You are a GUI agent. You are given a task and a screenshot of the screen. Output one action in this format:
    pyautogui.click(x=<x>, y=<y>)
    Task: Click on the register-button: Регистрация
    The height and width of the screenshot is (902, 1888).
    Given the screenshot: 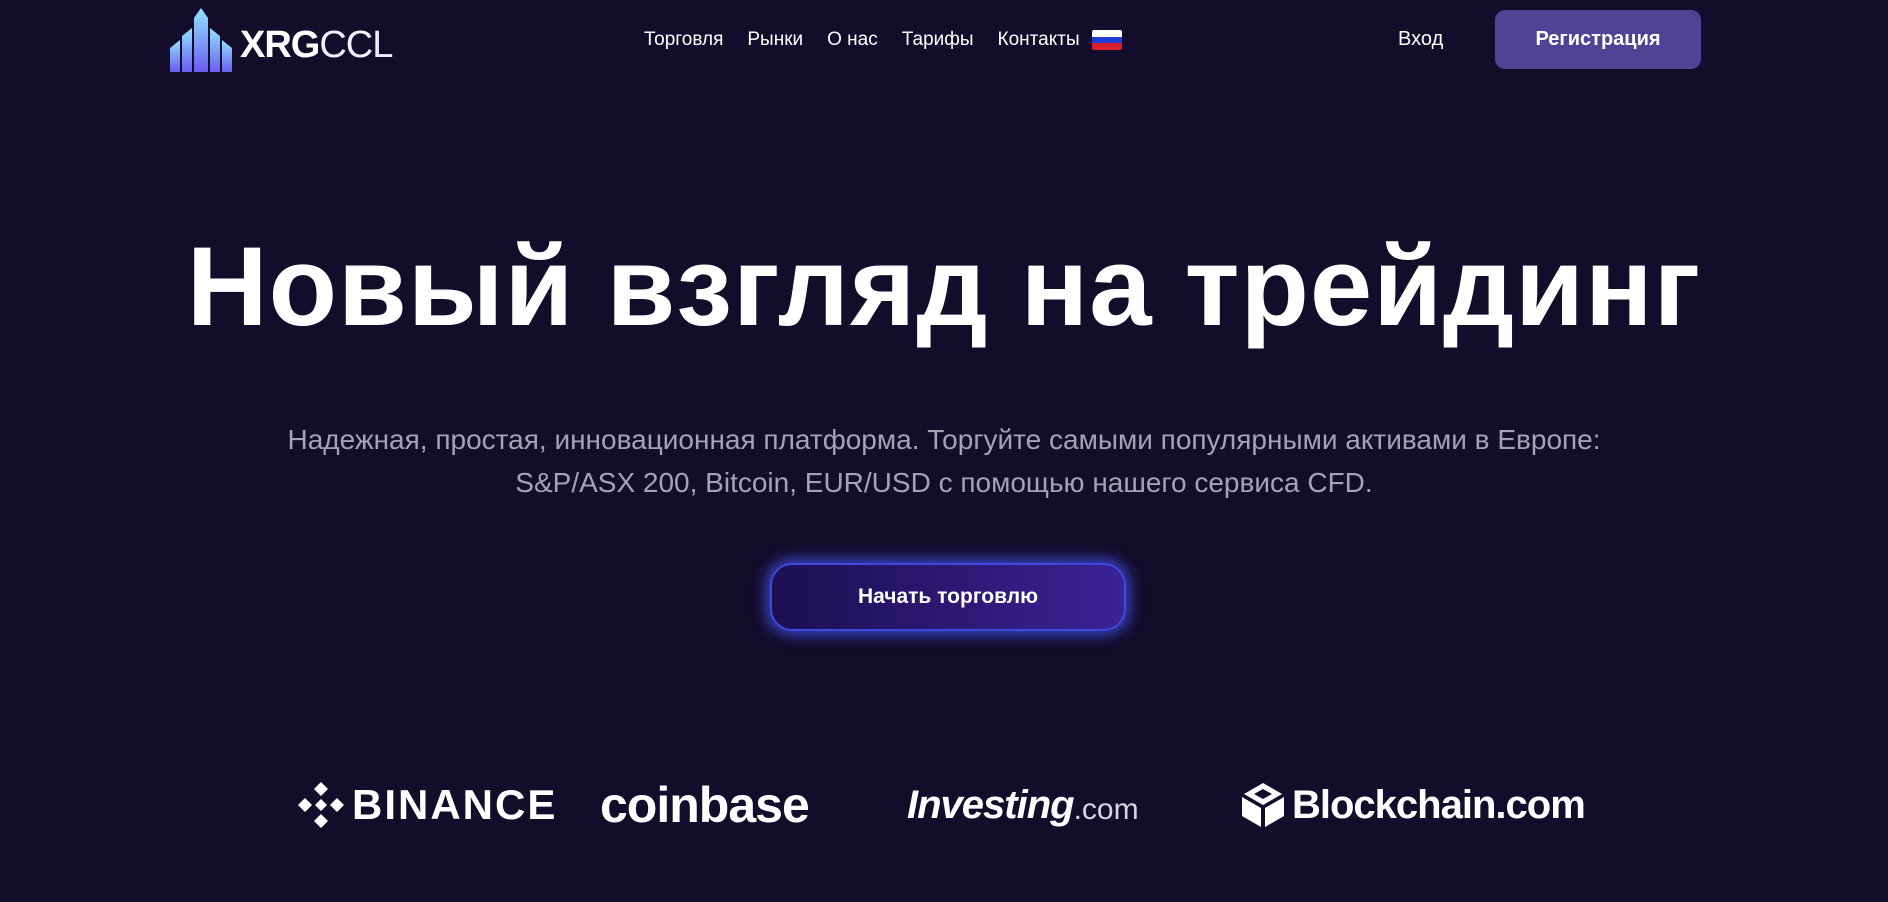 What is the action you would take?
    pyautogui.click(x=1598, y=39)
    